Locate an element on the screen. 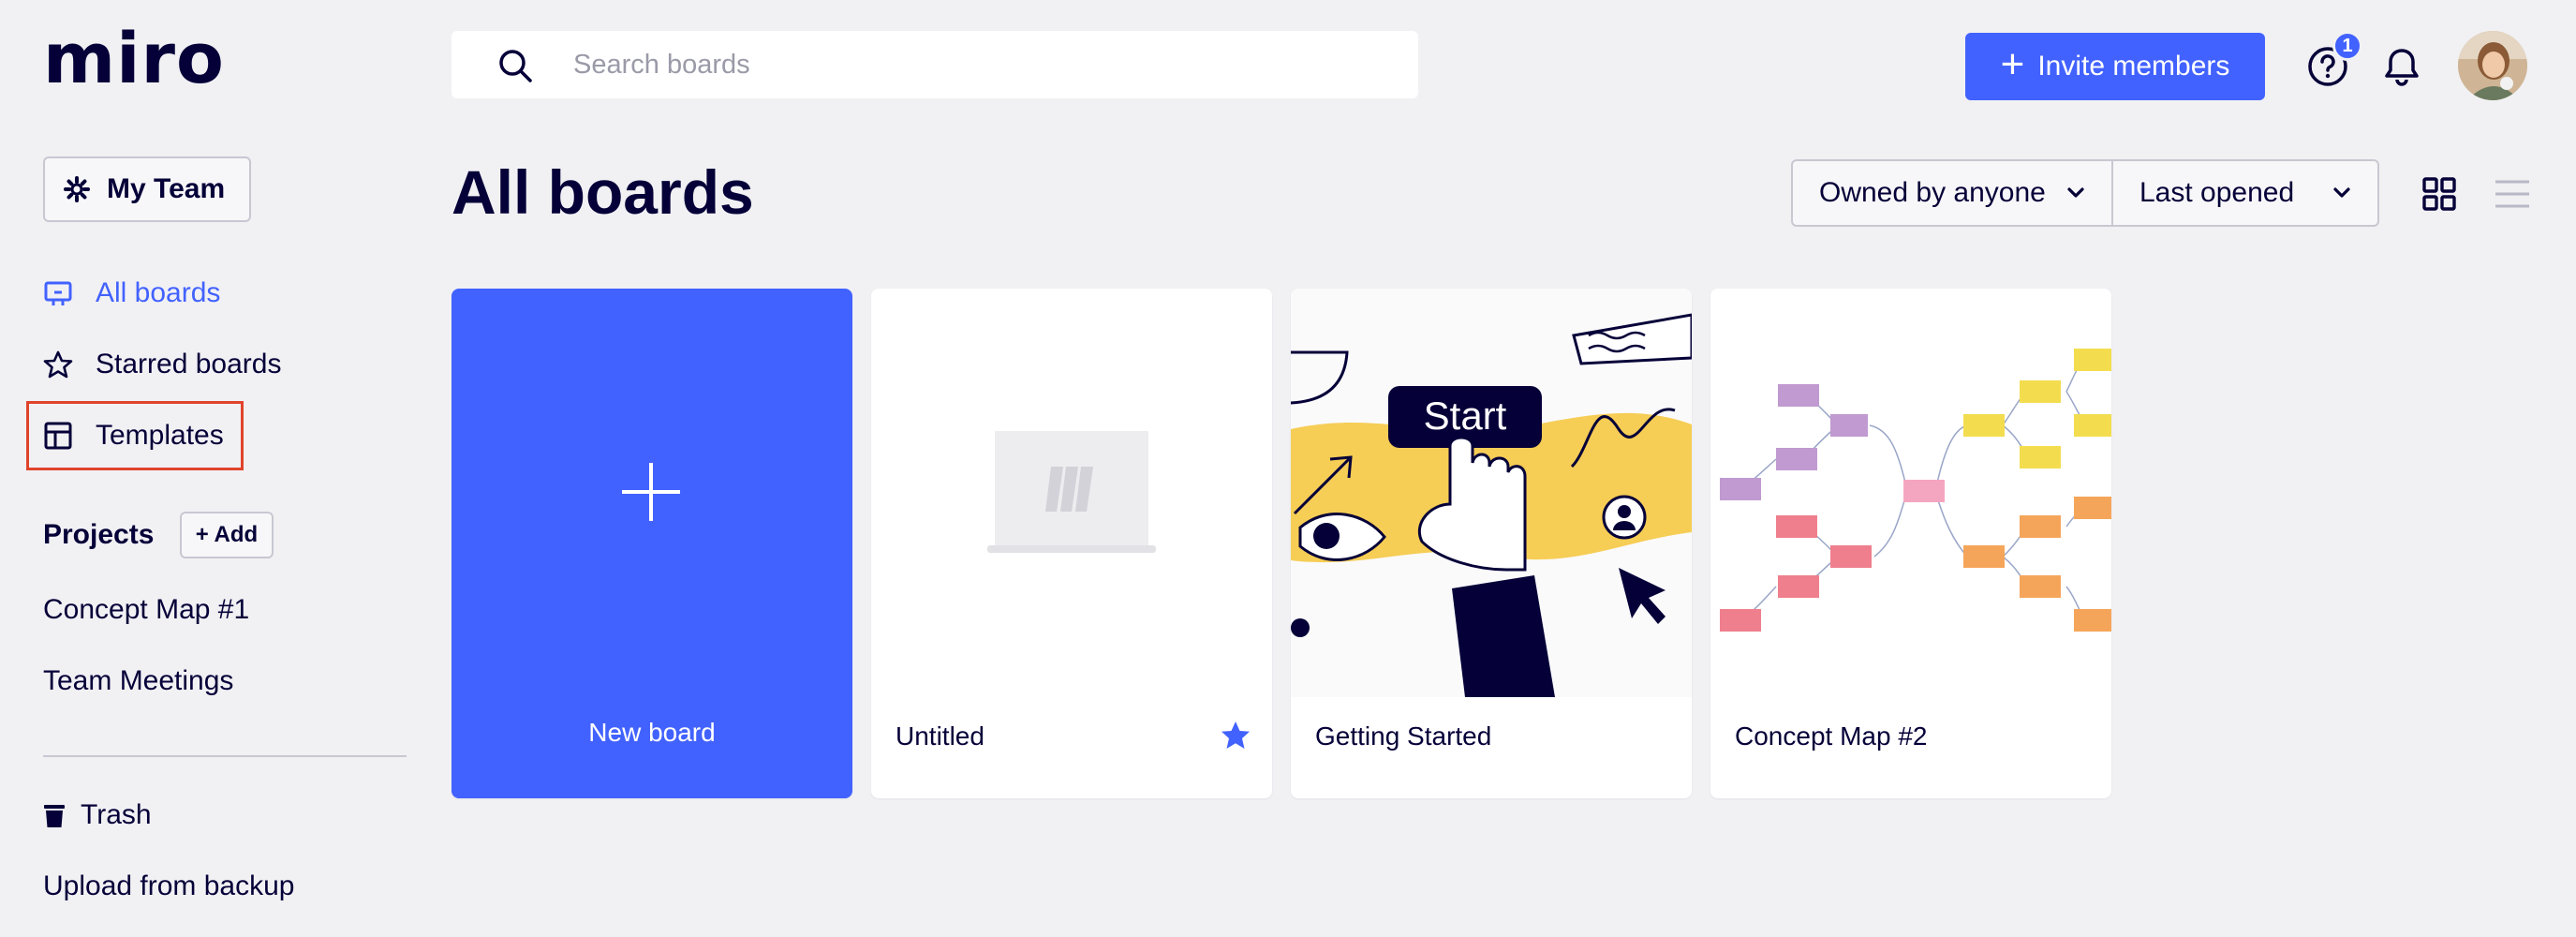  search-icon is located at coordinates (515, 66).